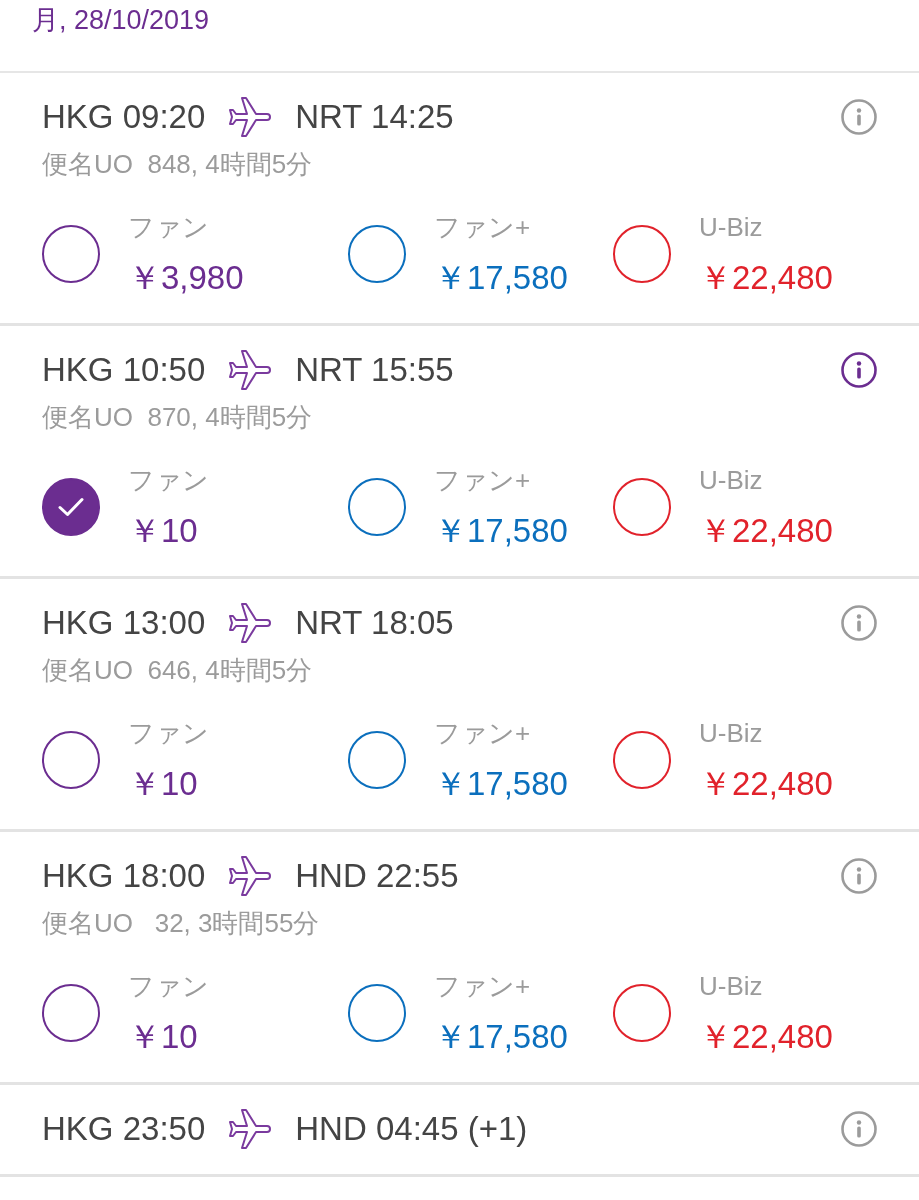  What do you see at coordinates (178, 417) in the screenshot?
I see `flight-details: 便名UO 870, 4時間5分` at bounding box center [178, 417].